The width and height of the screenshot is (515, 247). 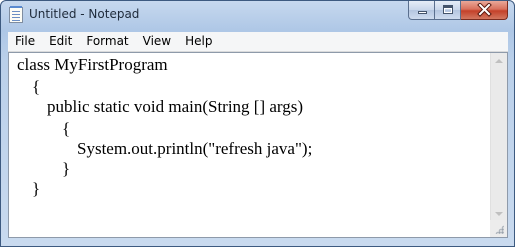 I want to click on code-line: System.out.println("refresh java");, so click(x=195, y=148).